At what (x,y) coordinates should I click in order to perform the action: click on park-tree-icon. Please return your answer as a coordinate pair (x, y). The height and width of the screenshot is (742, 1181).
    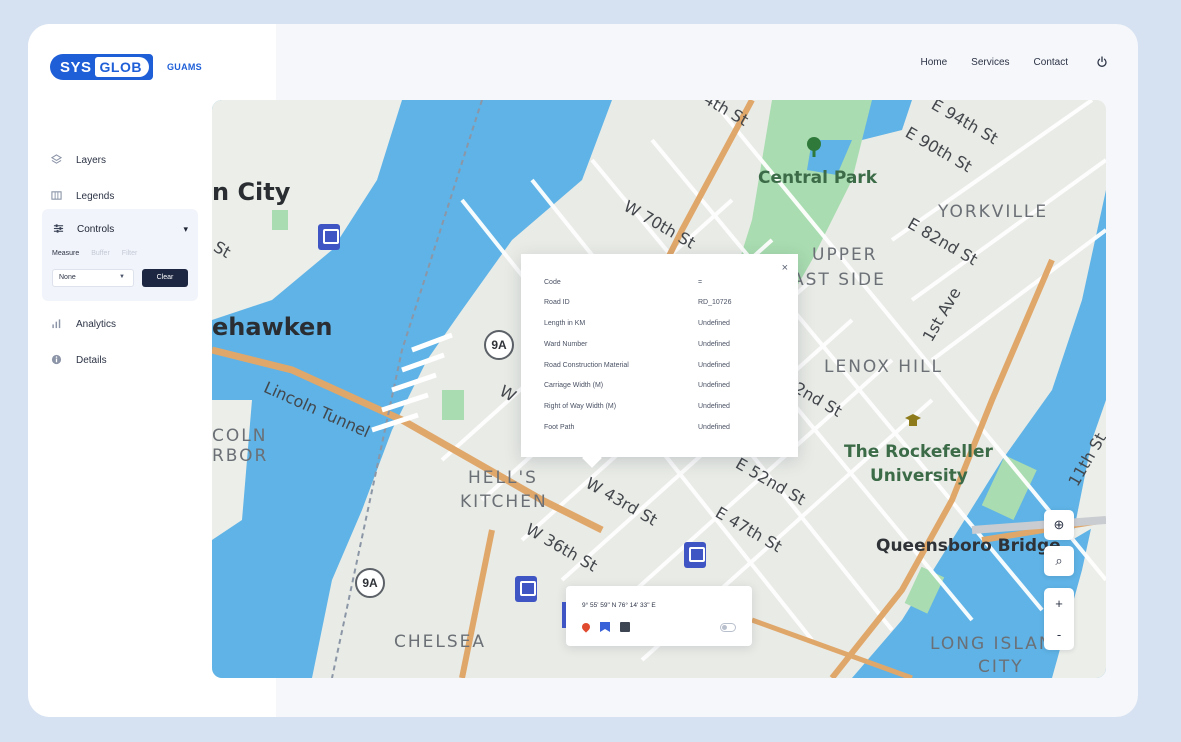
    Looking at the image, I should click on (814, 147).